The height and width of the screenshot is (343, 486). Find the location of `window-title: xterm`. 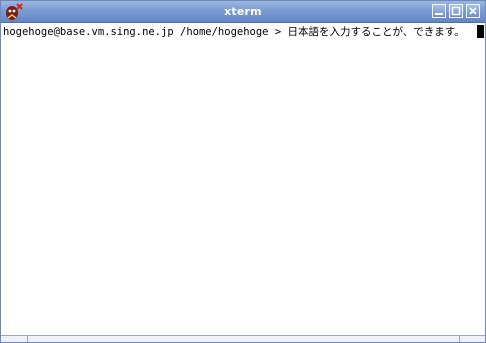

window-title: xterm is located at coordinates (243, 11).